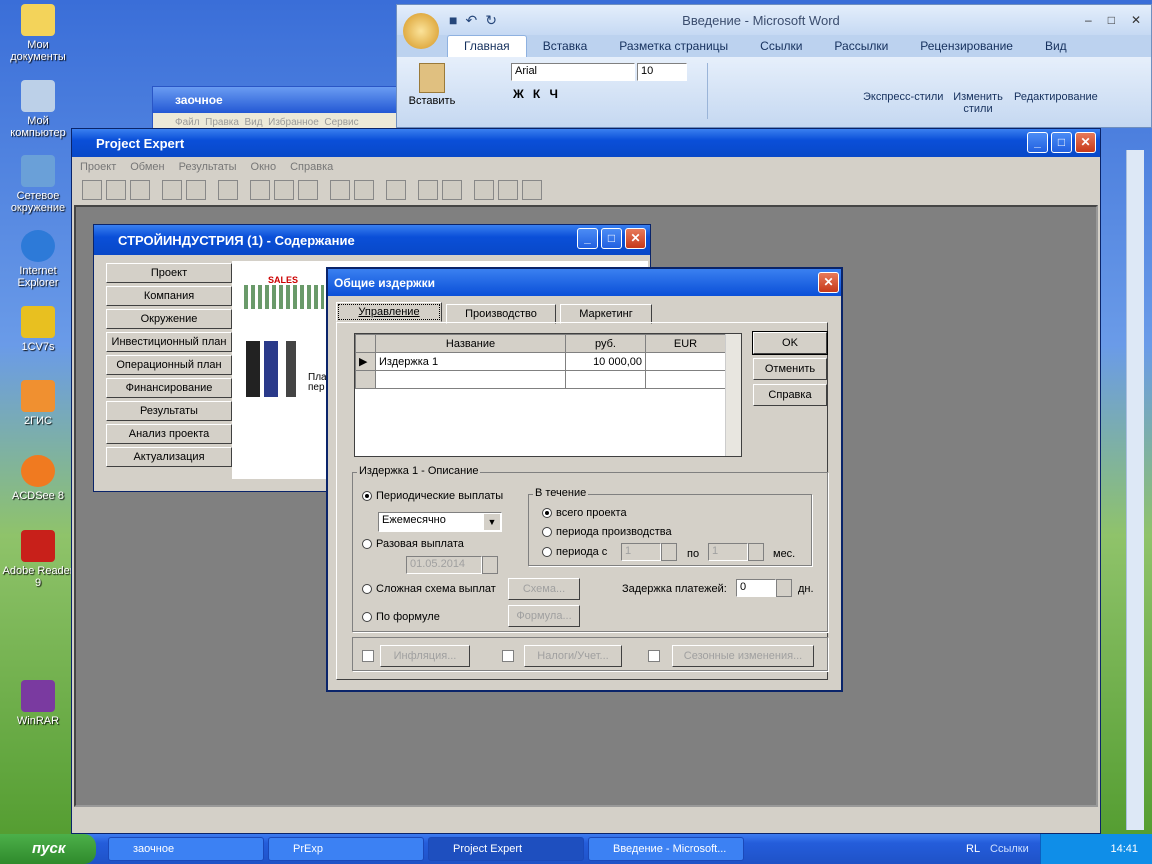  Describe the element at coordinates (574, 552) in the screenshot. I see `period-from-radio: периода с` at that location.